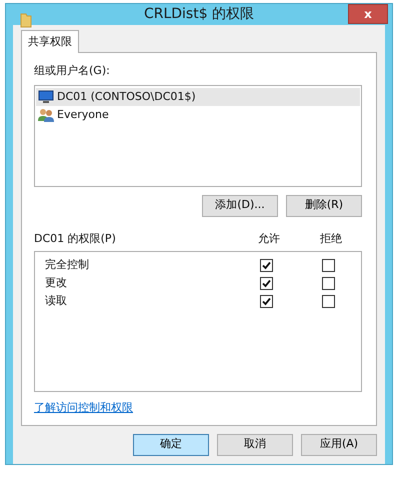 This screenshot has width=405, height=480. What do you see at coordinates (368, 14) in the screenshot?
I see `close-button: x` at bounding box center [368, 14].